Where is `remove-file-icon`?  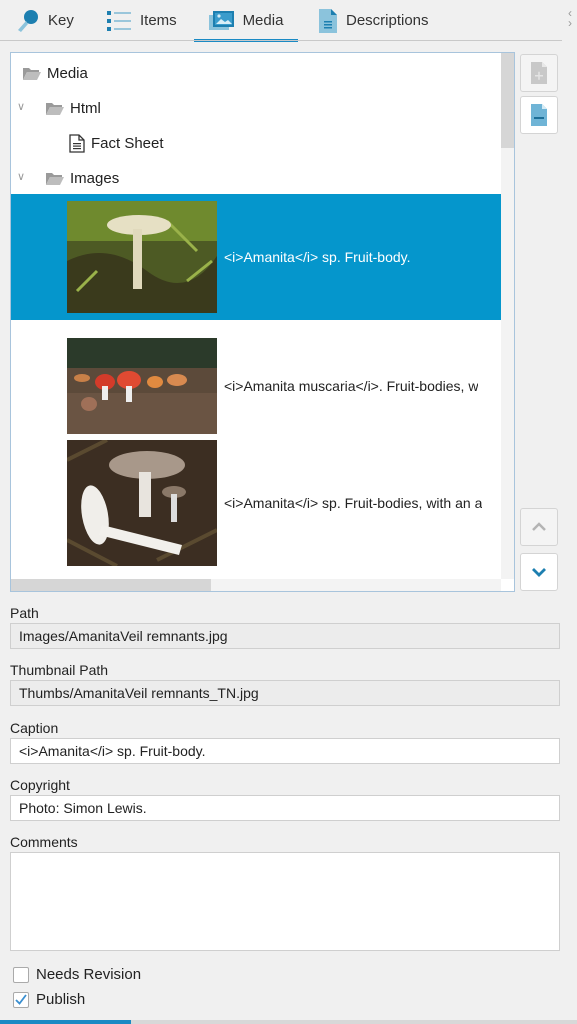 remove-file-icon is located at coordinates (539, 115).